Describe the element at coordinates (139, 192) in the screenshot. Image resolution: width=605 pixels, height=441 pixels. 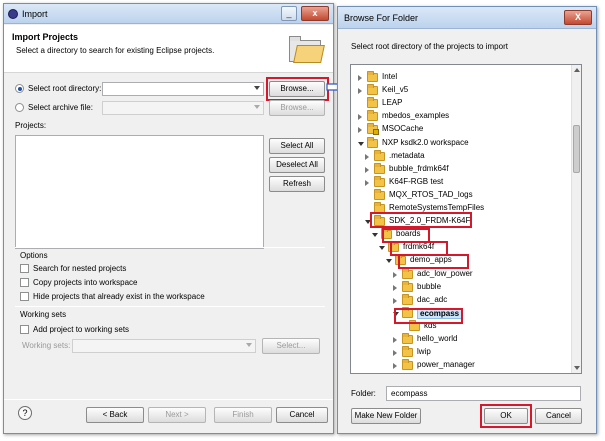
I see `projects-list` at that location.